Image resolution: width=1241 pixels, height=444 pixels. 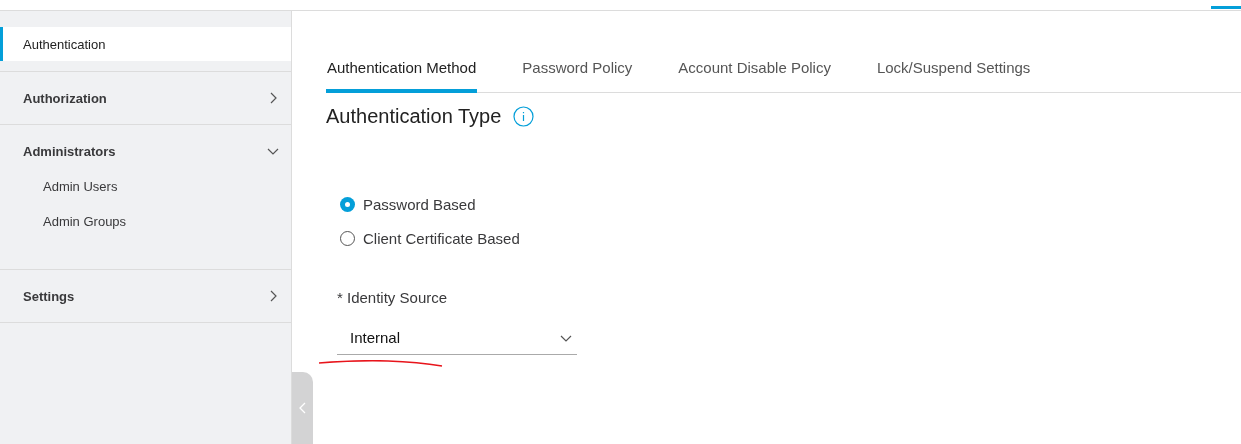 I want to click on sidebar-item: Authentication, so click(x=145, y=44).